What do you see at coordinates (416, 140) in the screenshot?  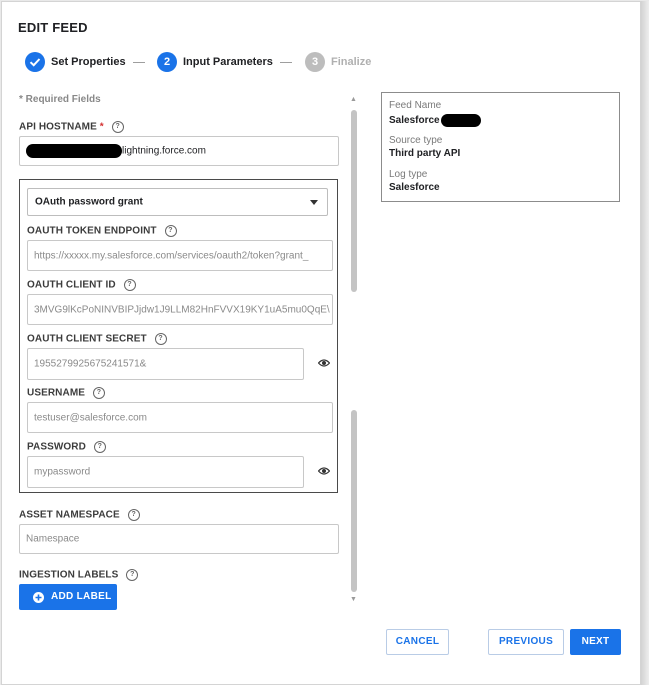 I see `source-type-label: Source type` at bounding box center [416, 140].